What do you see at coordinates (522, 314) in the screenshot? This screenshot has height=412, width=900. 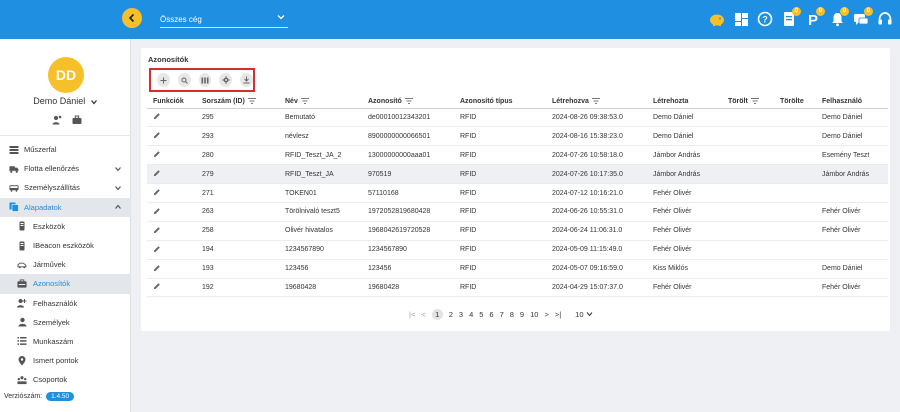 I see `page-button: 9` at bounding box center [522, 314].